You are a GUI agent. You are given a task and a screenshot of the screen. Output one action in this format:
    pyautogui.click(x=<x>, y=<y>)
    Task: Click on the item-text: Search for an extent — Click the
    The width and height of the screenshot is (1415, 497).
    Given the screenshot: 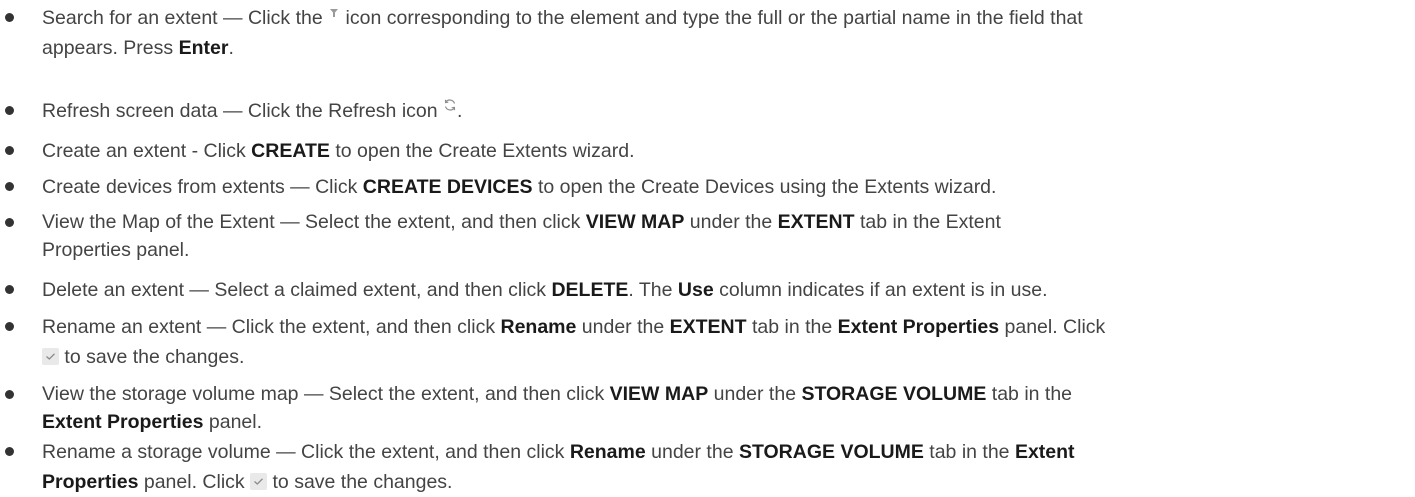 What is the action you would take?
    pyautogui.click(x=185, y=18)
    